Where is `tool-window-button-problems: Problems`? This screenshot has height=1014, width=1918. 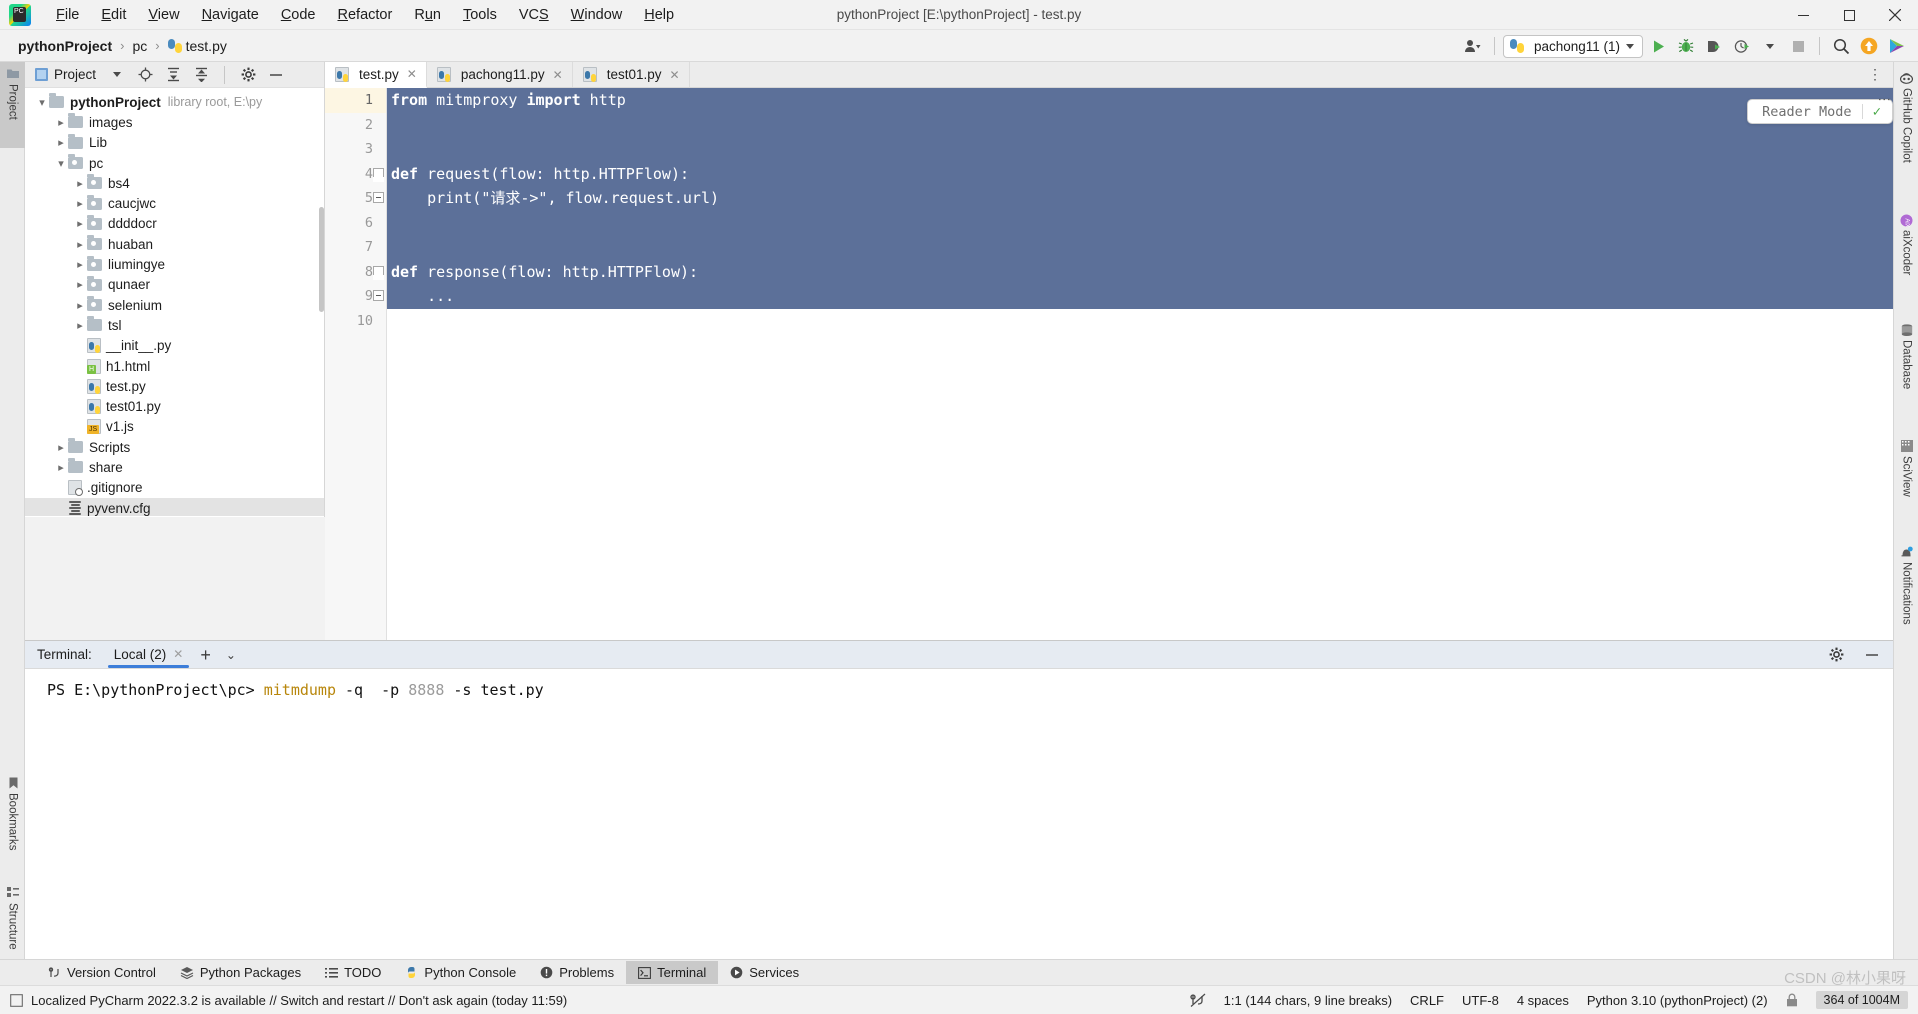 tool-window-button-problems: Problems is located at coordinates (577, 972).